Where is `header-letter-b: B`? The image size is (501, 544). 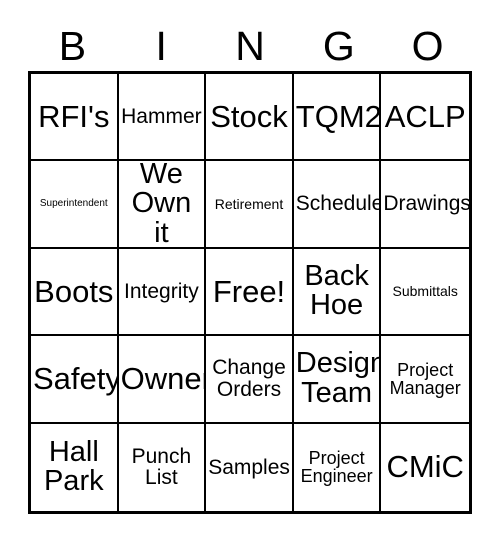
header-letter-b: B is located at coordinates (72, 46).